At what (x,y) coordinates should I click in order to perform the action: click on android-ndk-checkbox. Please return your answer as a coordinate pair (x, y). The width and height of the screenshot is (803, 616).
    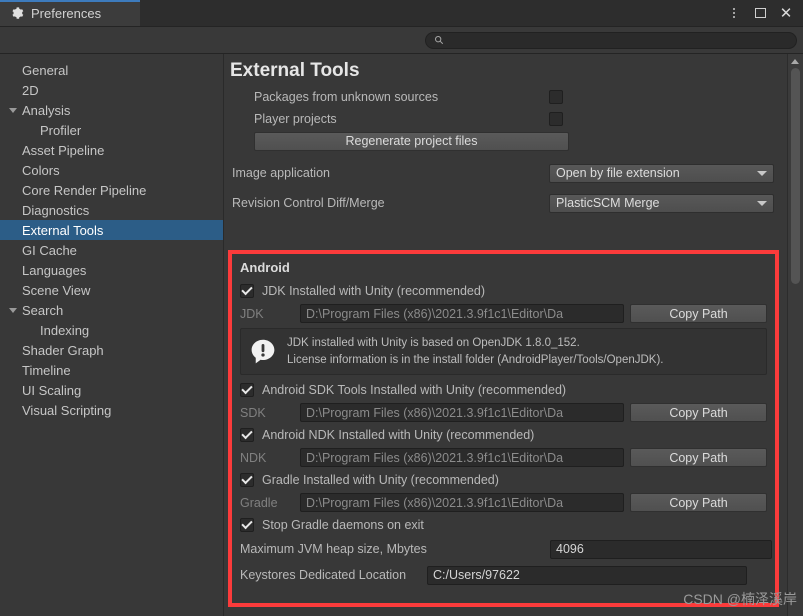
    Looking at the image, I should click on (247, 435).